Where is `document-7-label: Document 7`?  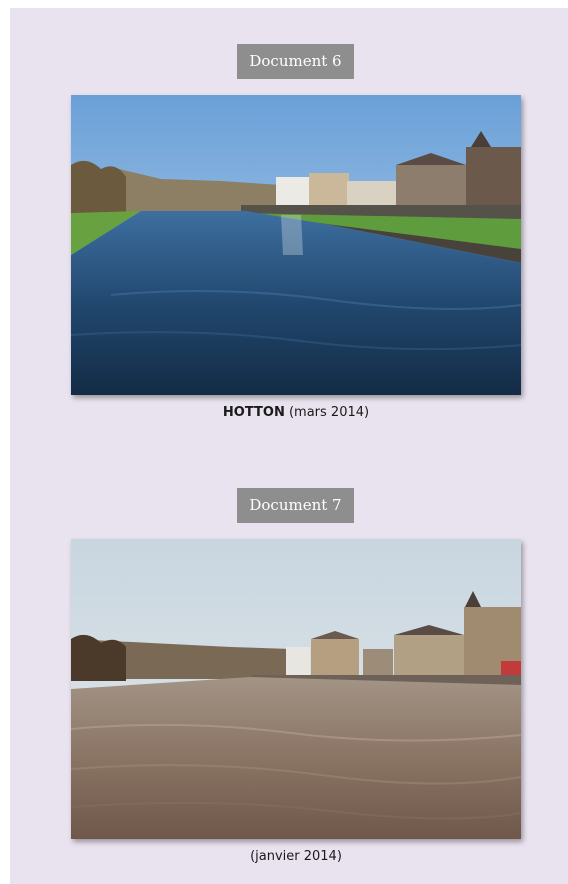
document-7-label: Document 7 is located at coordinates (295, 505).